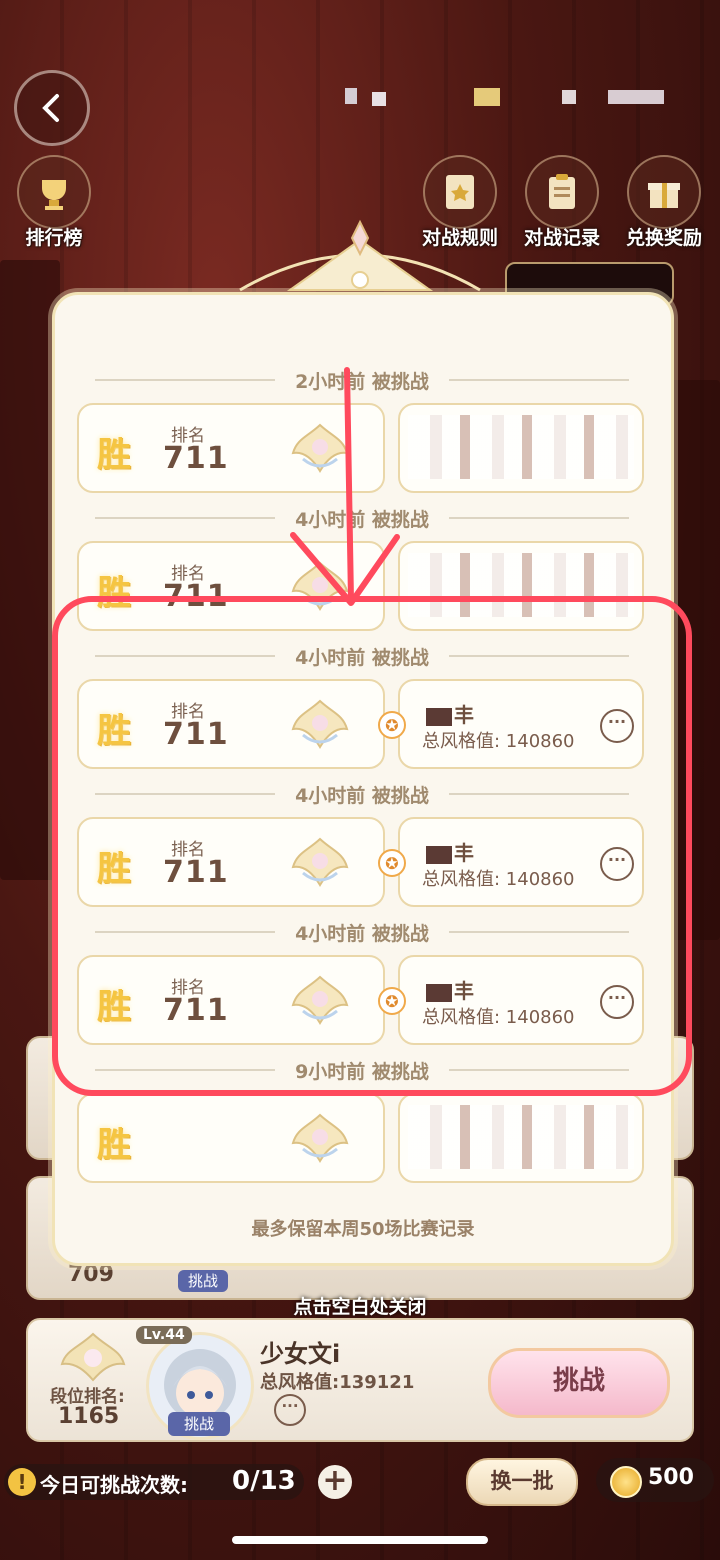 This screenshot has height=1560, width=720. What do you see at coordinates (196, 458) in the screenshot?
I see `rank-value: 711` at bounding box center [196, 458].